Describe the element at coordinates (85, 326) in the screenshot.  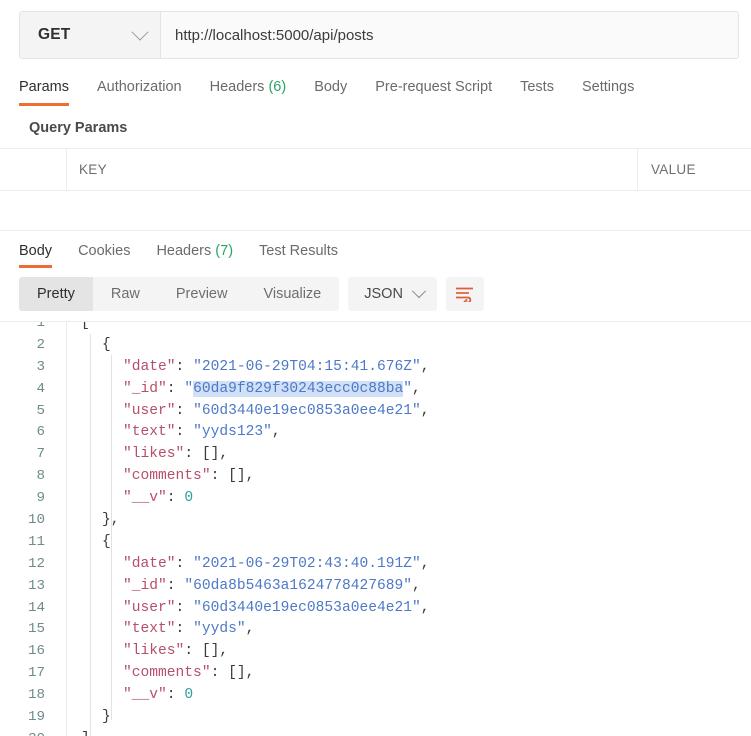
I see `token-brack: [` at that location.